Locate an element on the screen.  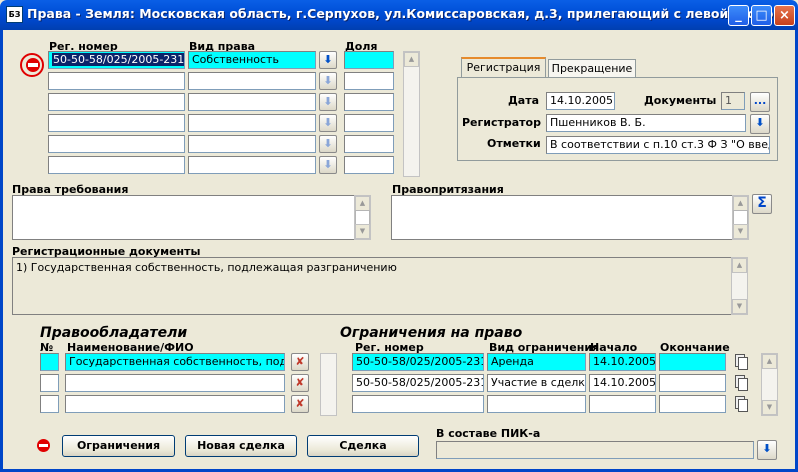
holders-scrollbar is located at coordinates (328, 384).